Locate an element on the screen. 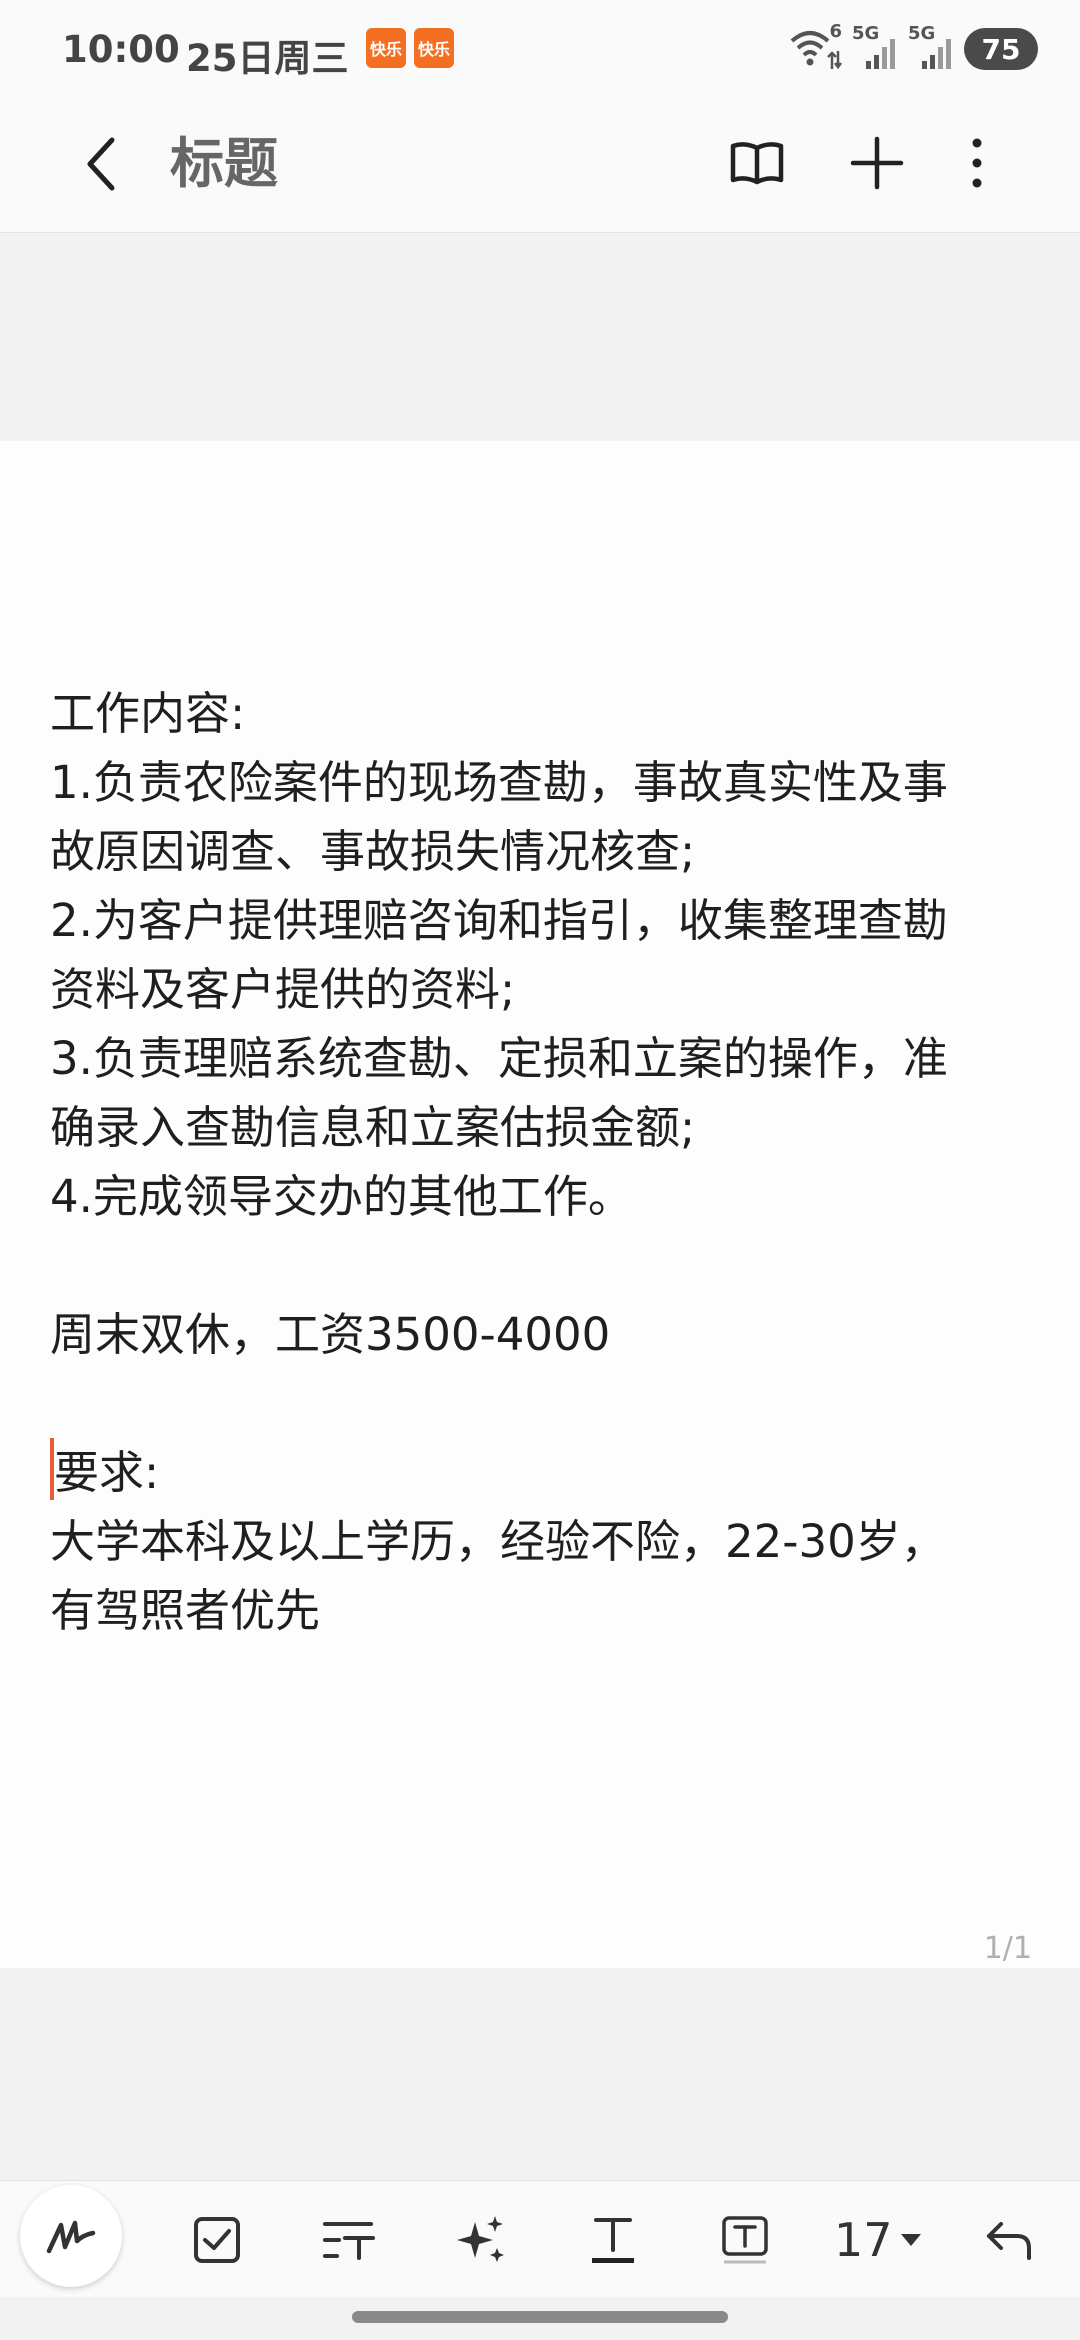  note-title: 标题 is located at coordinates (224, 164).